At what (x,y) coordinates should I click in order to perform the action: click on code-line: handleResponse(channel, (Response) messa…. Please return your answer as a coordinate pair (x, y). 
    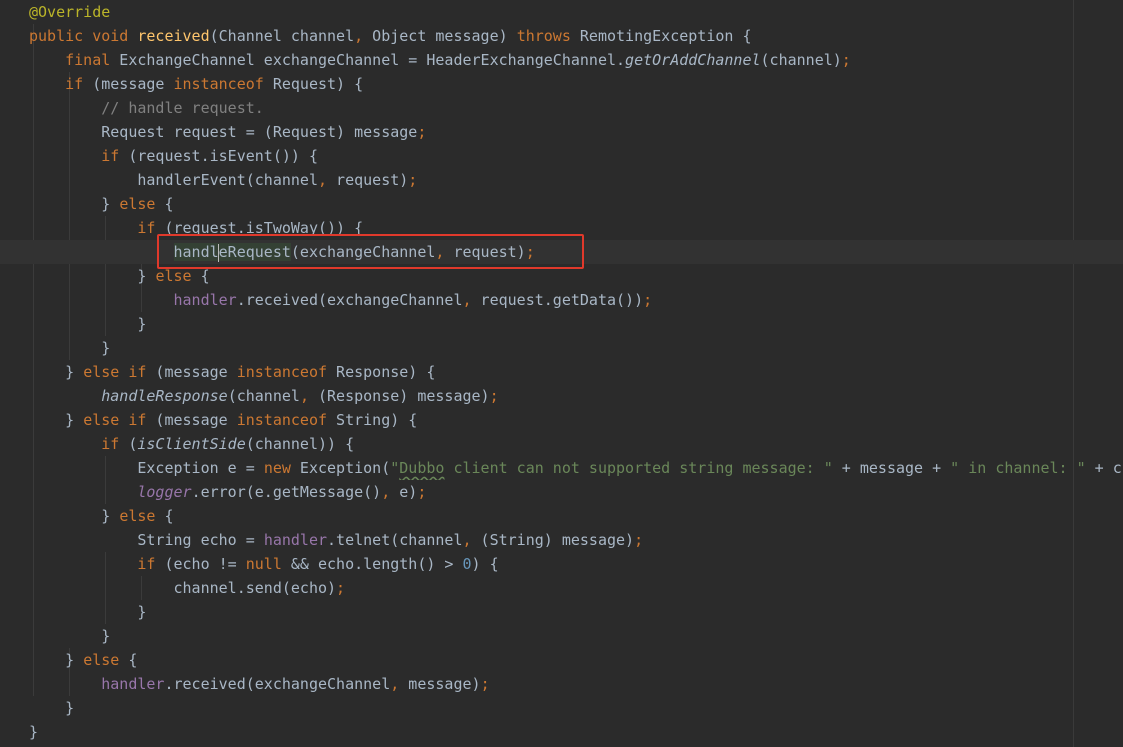
    Looking at the image, I should click on (561, 396).